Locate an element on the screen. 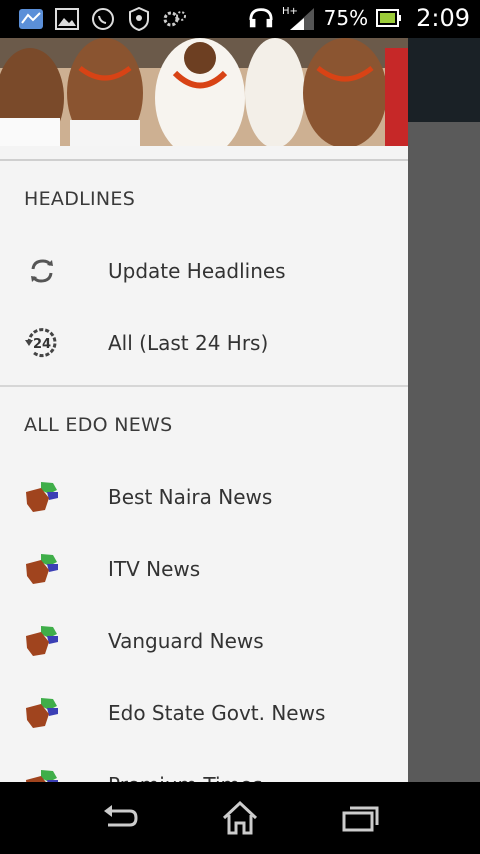 The height and width of the screenshot is (854, 480). drawer-item-vanguard-news: Vanguard News is located at coordinates (204, 641).